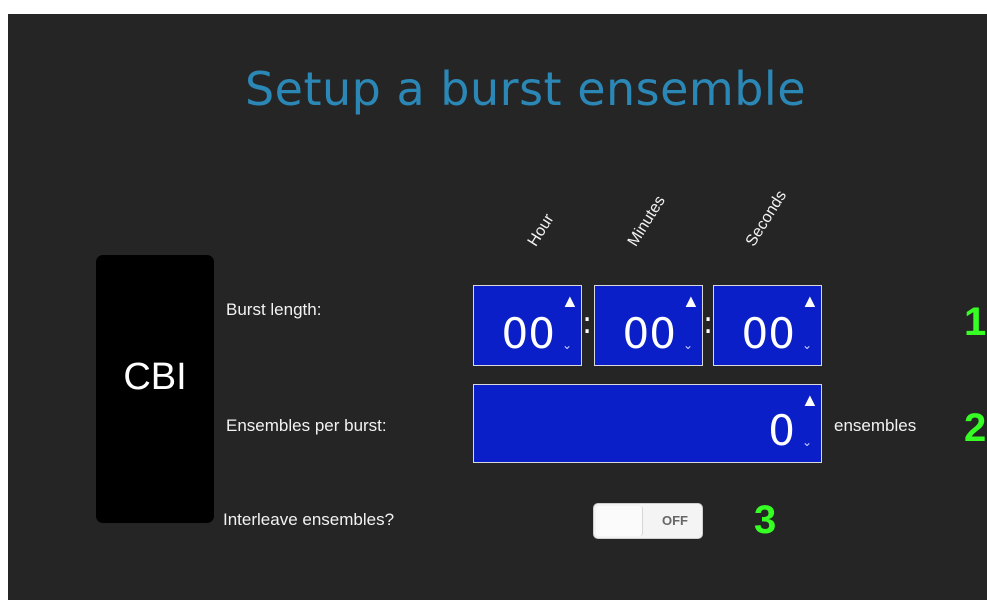  I want to click on burst-seconds-value: 00, so click(768, 333).